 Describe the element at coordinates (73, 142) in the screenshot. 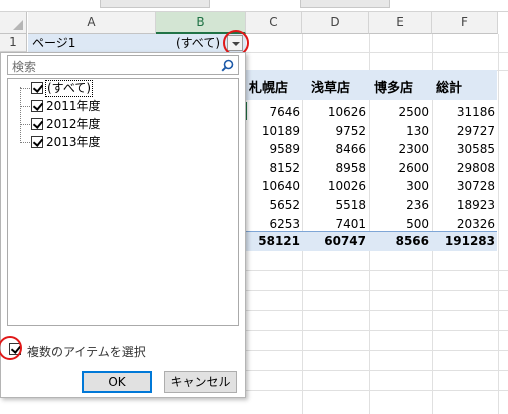

I see `filter-item-label: 2013年度` at that location.